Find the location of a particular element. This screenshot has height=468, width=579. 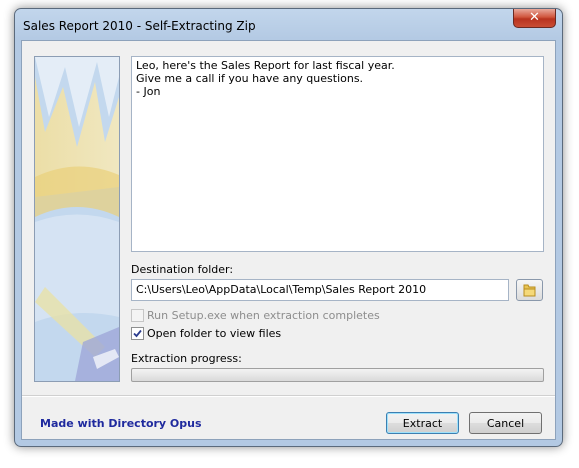

message-line: - Jon is located at coordinates (148, 91).